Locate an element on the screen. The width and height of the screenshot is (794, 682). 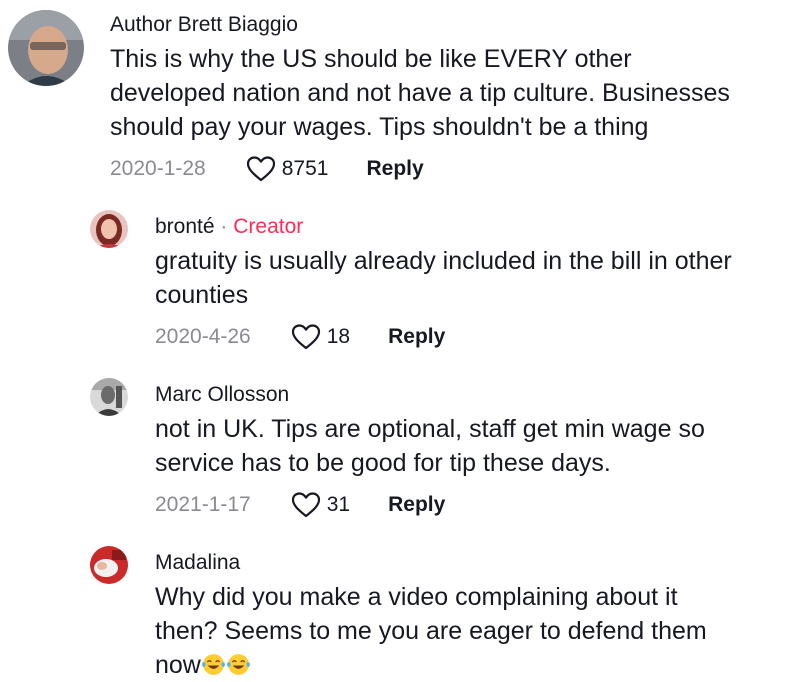
comment-text-end: now is located at coordinates (178, 665).